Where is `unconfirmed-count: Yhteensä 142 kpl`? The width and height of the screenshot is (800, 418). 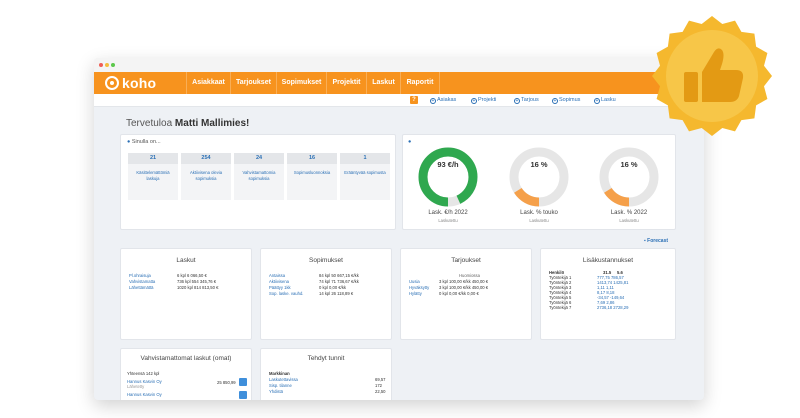
unconfirmed-count: Yhteensä 142 kpl is located at coordinates (143, 373).